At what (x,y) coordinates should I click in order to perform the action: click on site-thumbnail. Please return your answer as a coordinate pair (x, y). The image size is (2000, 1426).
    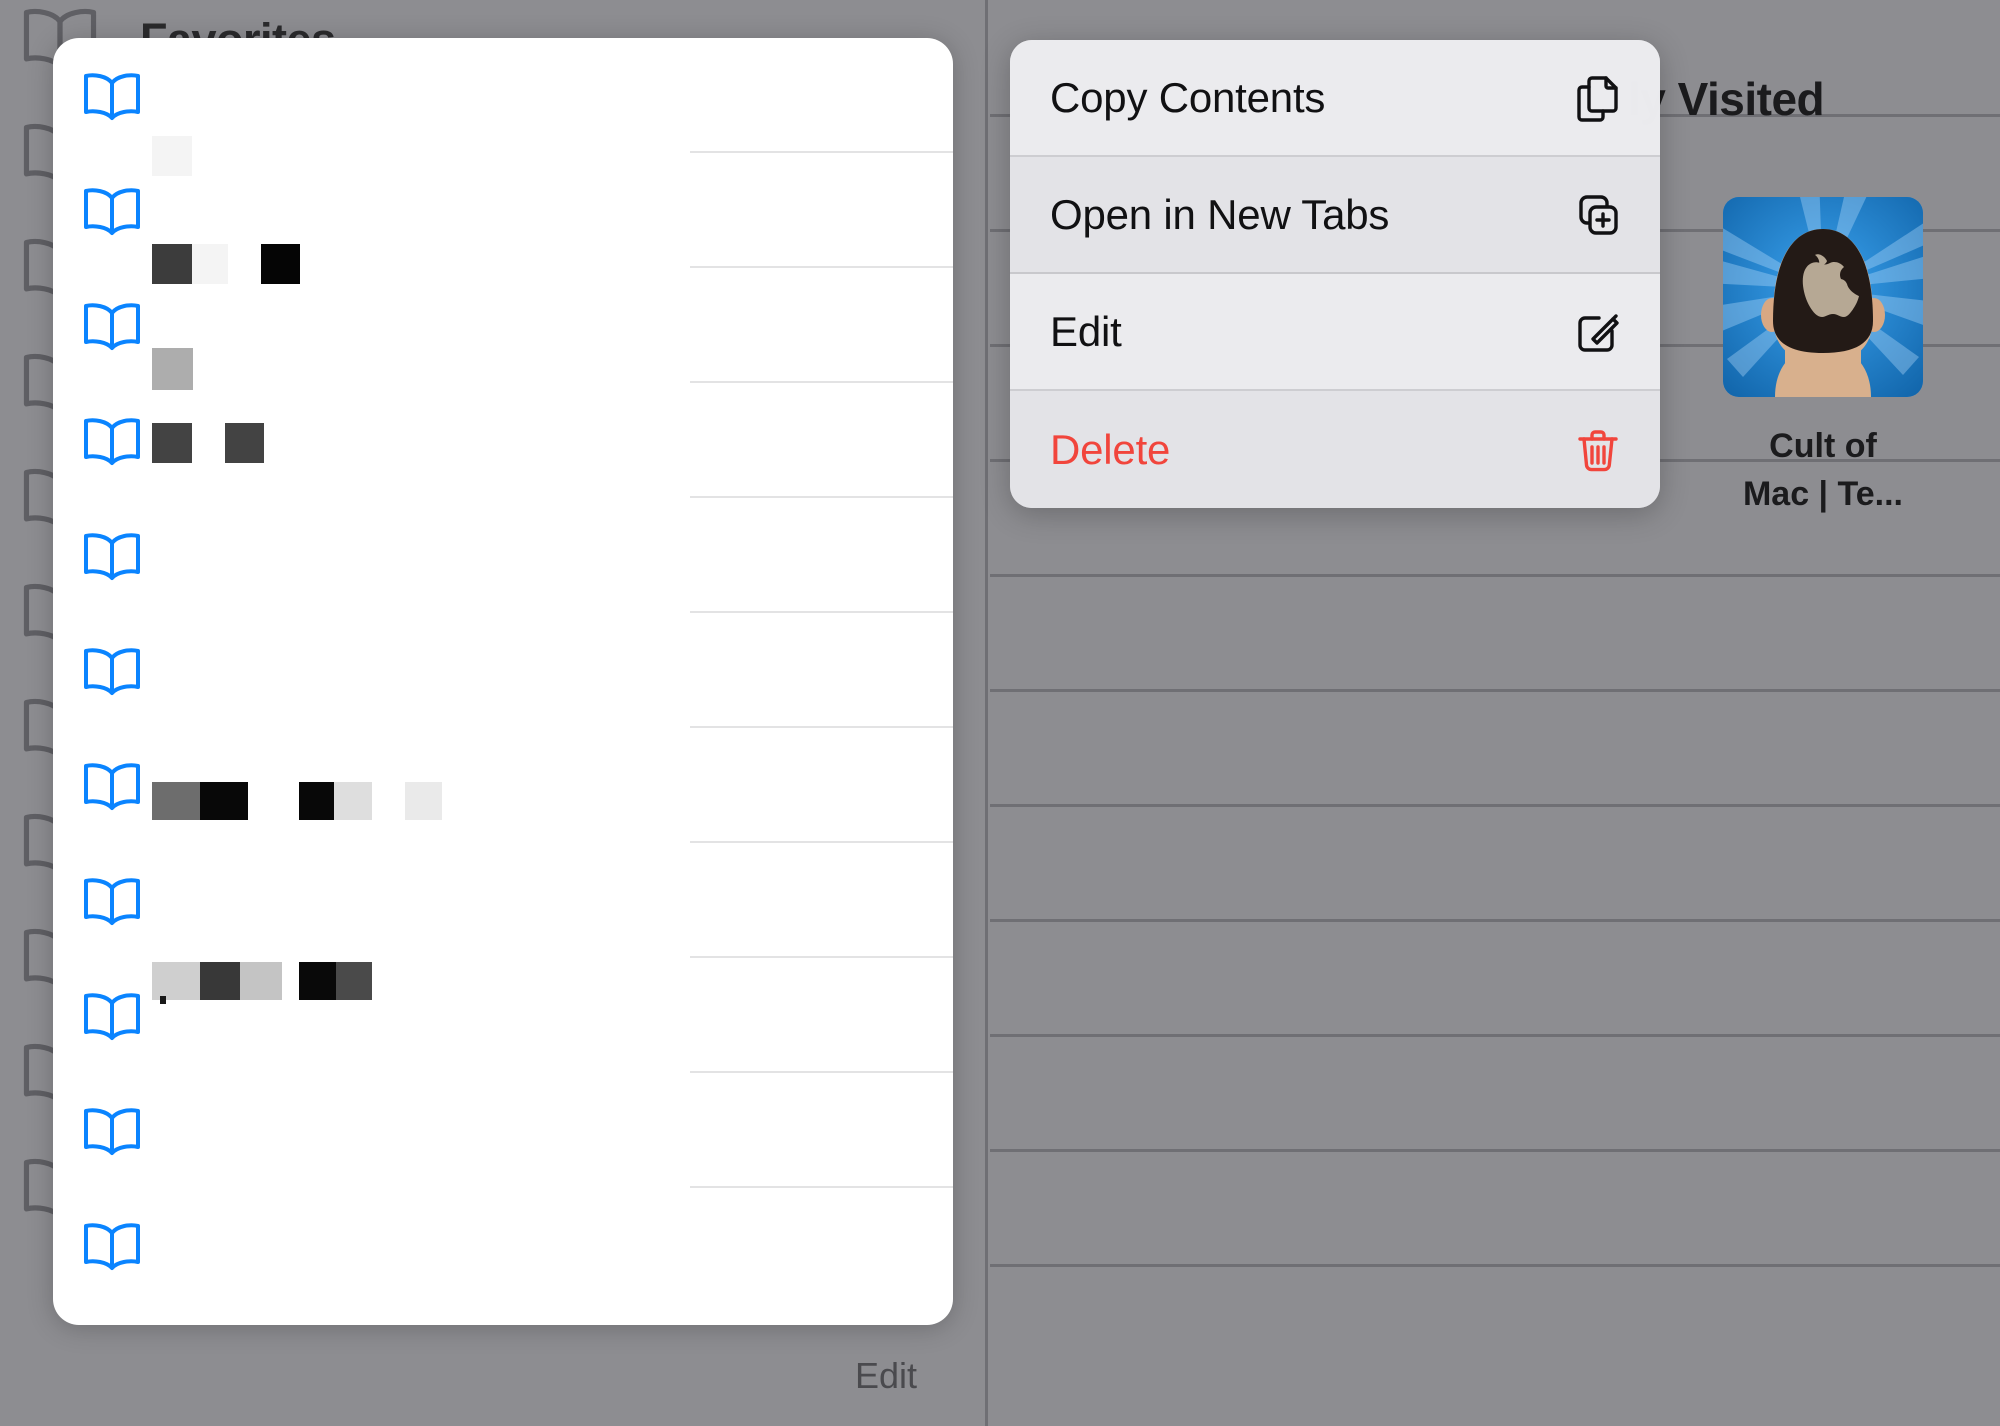
    Looking at the image, I should click on (1823, 297).